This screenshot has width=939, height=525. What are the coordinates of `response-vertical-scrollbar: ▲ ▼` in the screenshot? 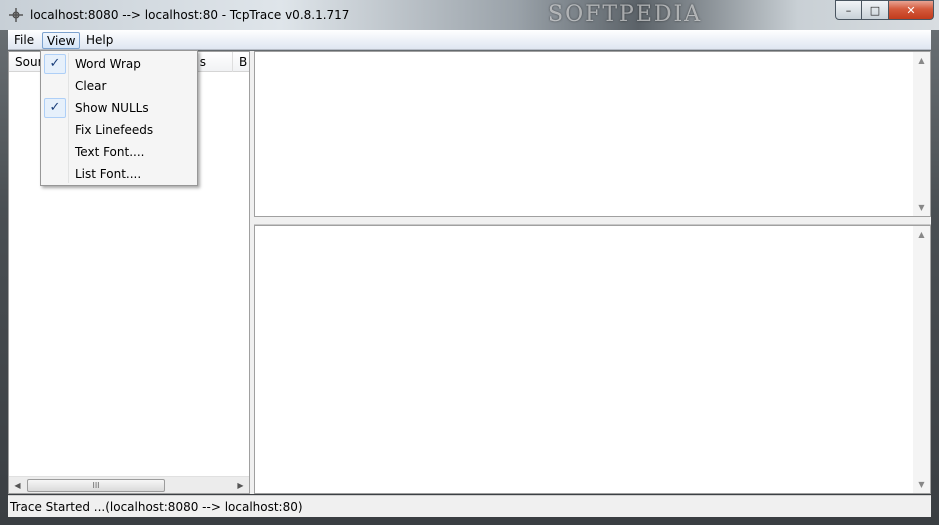 It's located at (921, 359).